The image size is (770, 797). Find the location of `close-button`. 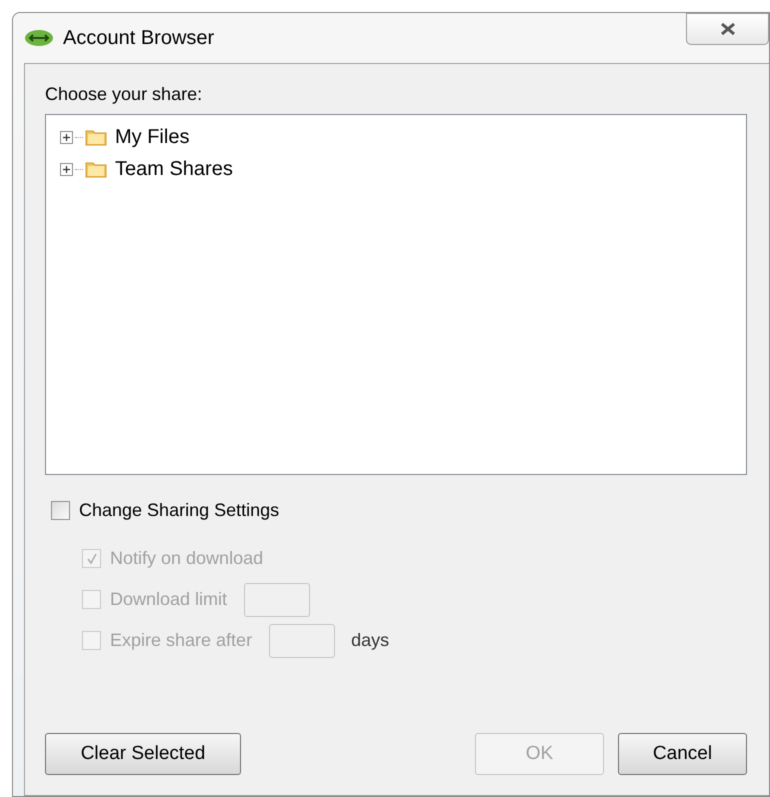

close-button is located at coordinates (727, 29).